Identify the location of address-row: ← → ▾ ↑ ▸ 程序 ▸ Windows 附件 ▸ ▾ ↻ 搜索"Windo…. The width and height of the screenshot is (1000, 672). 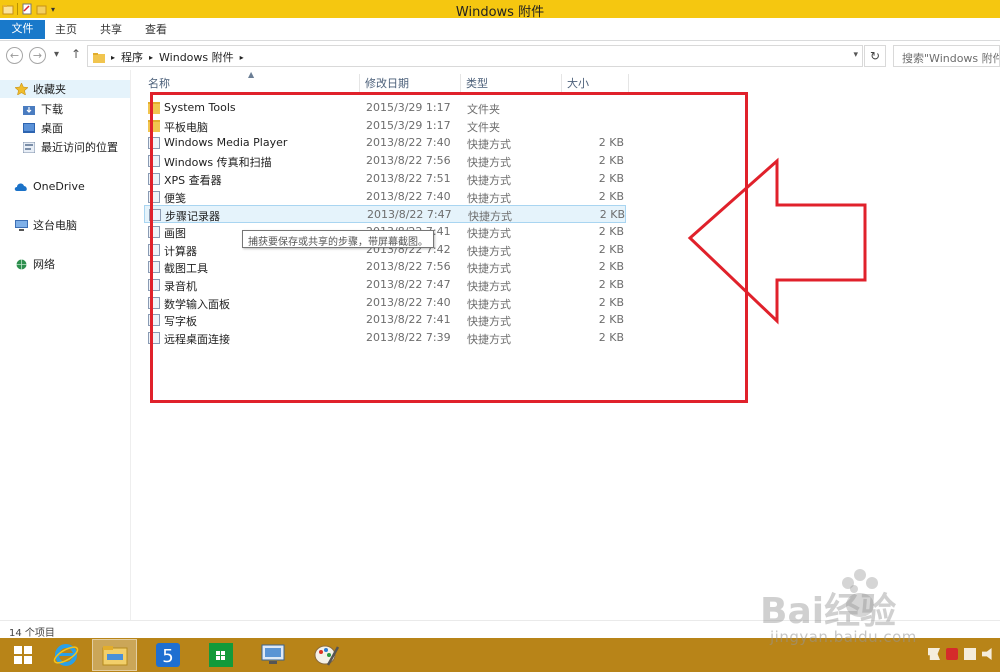
(500, 56).